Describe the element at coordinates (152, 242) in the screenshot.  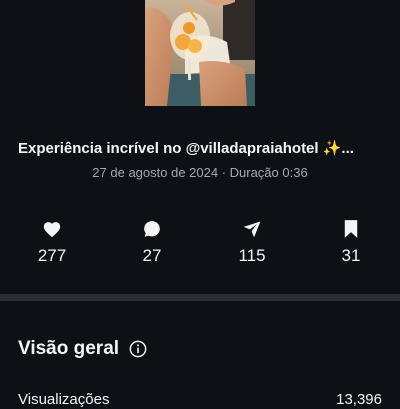
I see `comments-stat: 27` at that location.